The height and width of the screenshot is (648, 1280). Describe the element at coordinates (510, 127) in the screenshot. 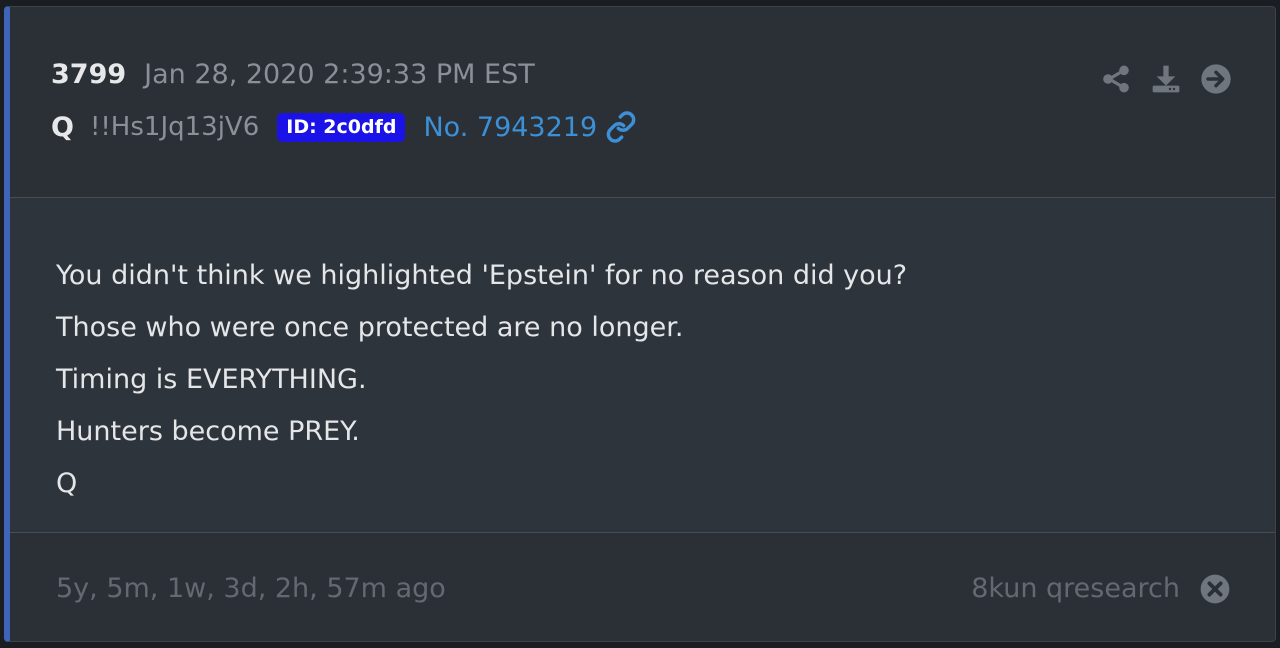

I see `post-number-link: No. 7943219` at that location.